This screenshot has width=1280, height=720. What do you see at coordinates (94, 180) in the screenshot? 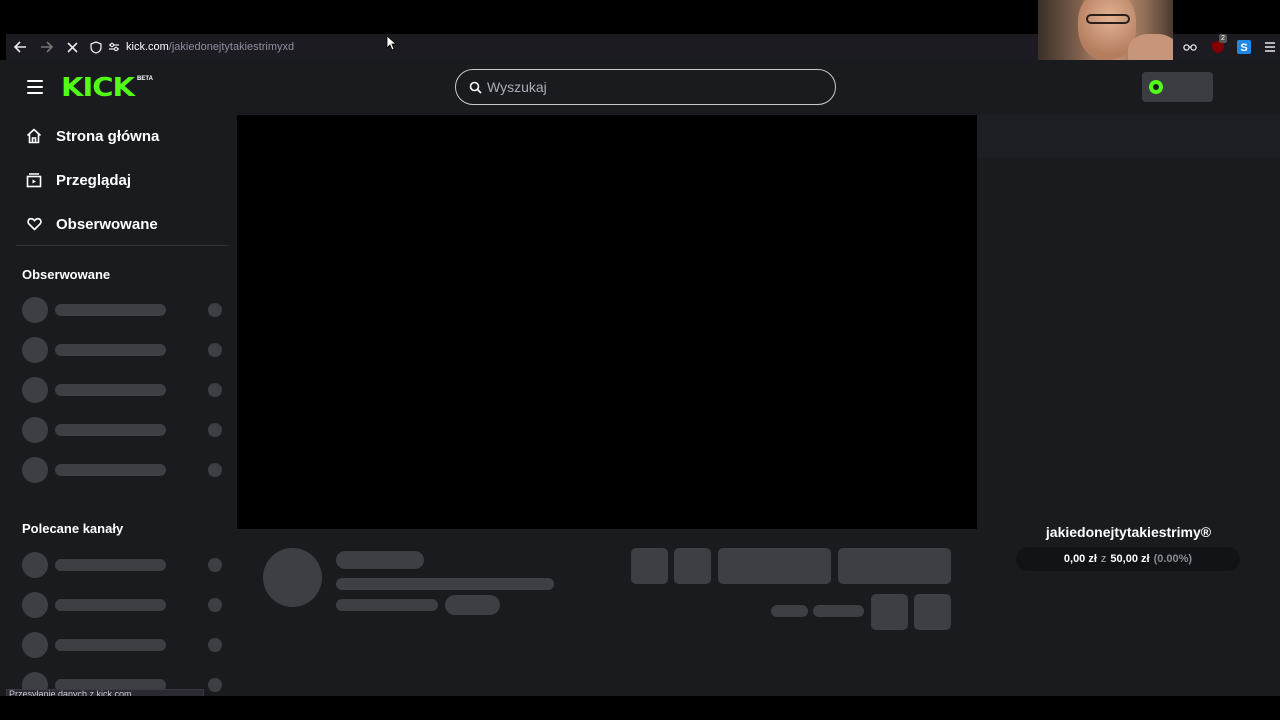
I see `sidebar-item-label: Przeglądaj` at bounding box center [94, 180].